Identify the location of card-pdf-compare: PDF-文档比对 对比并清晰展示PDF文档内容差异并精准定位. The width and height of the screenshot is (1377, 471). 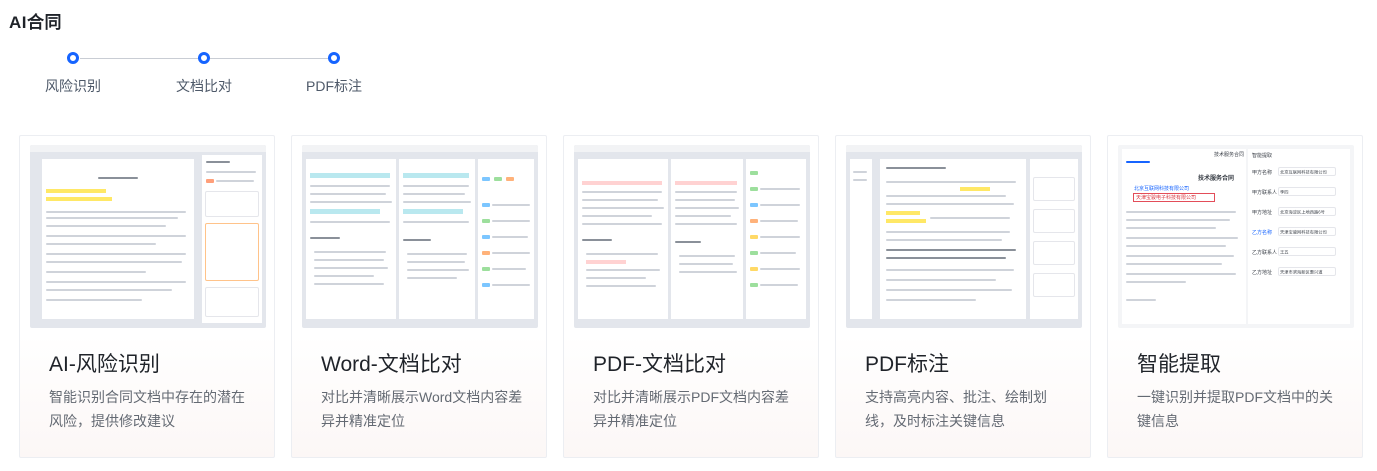
(691, 296).